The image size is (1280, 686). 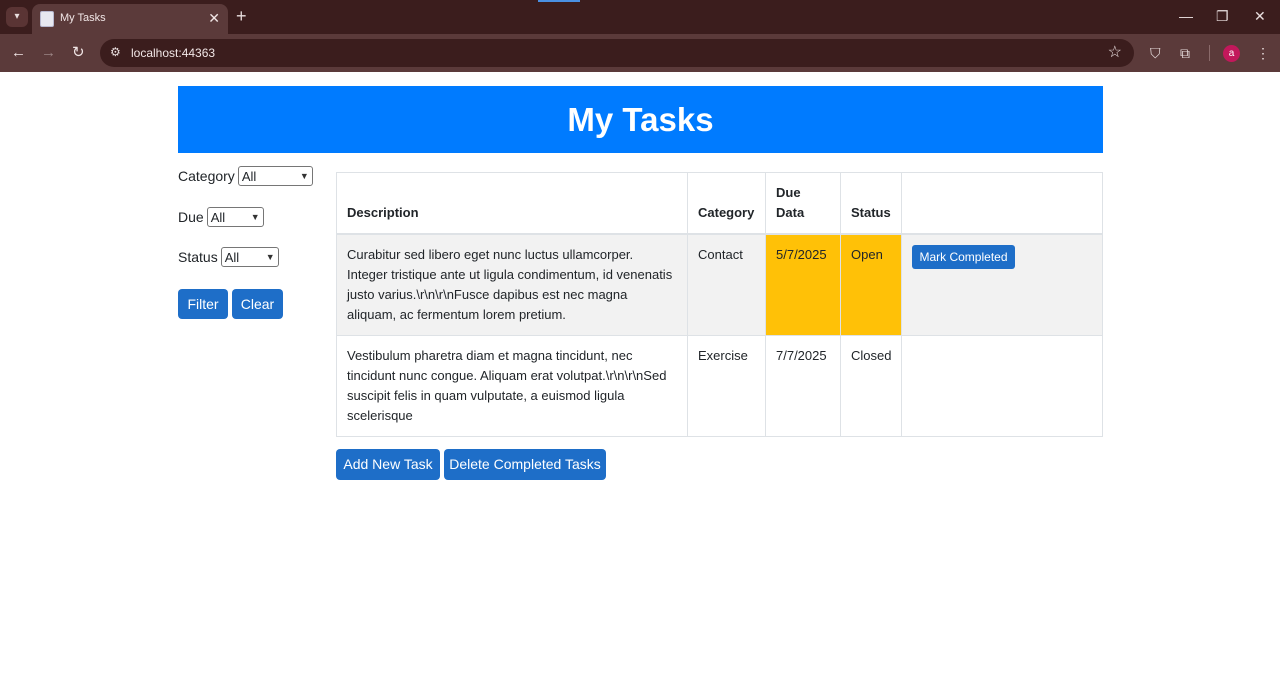 I want to click on toolbar-divider, so click(x=1209, y=53).